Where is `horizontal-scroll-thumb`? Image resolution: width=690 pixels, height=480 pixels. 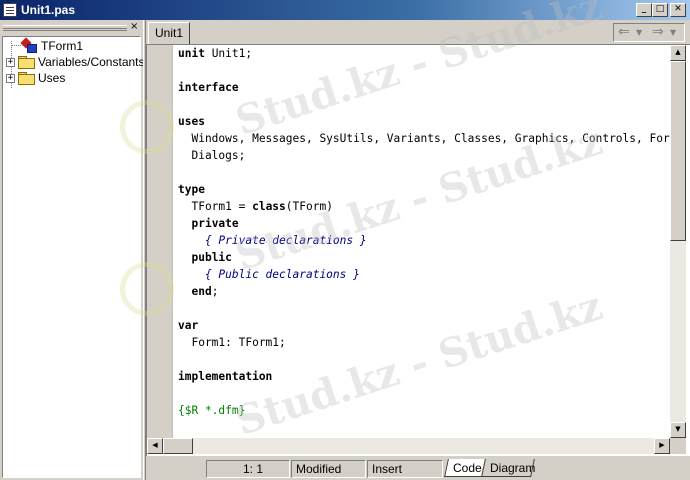 horizontal-scroll-thumb is located at coordinates (178, 446).